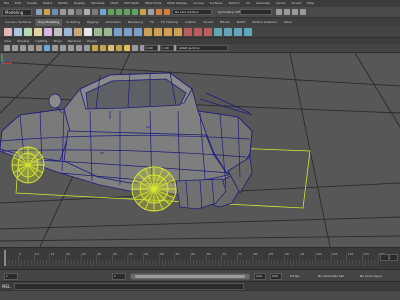 This screenshot has width=400, height=300. Describe the element at coordinates (331, 276) in the screenshot. I see `character-set-label: No Character Set` at that location.